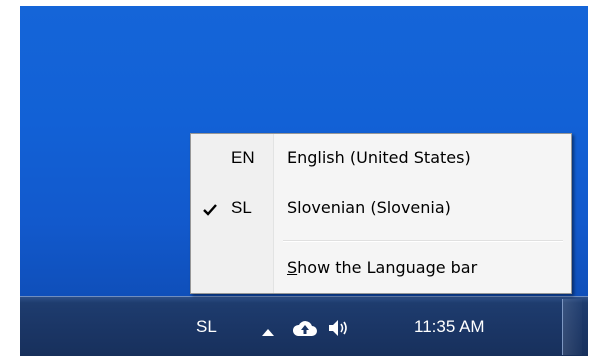 The image size is (604, 356). I want to click on checkmark-icon, so click(210, 210).